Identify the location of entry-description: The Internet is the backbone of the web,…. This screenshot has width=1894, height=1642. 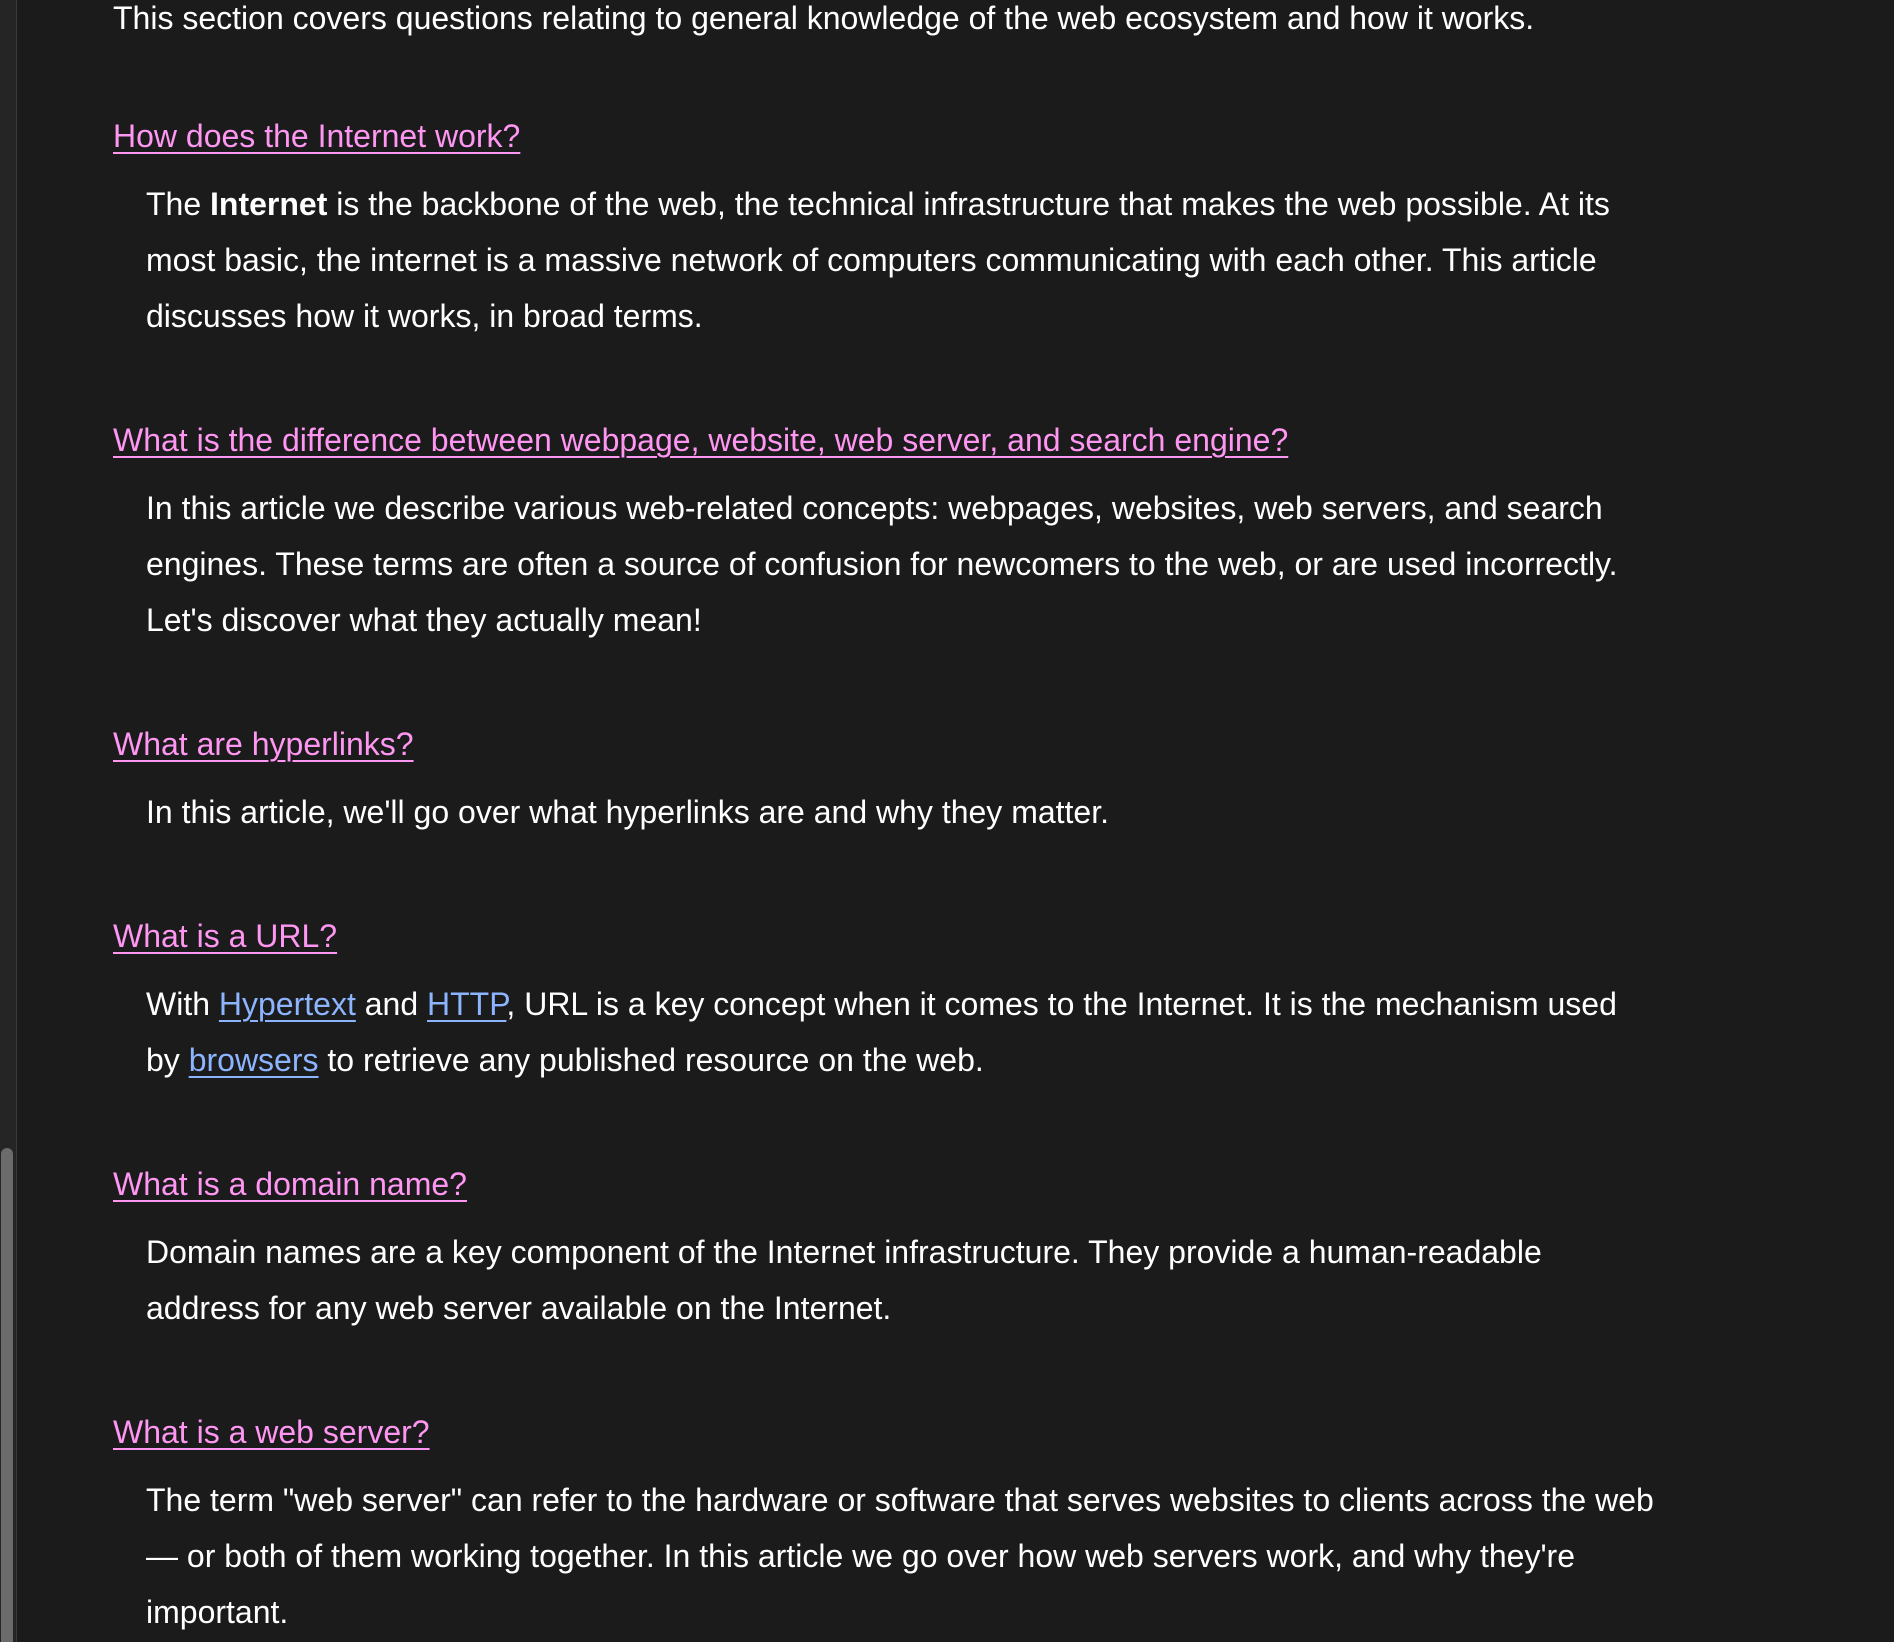
(885, 260).